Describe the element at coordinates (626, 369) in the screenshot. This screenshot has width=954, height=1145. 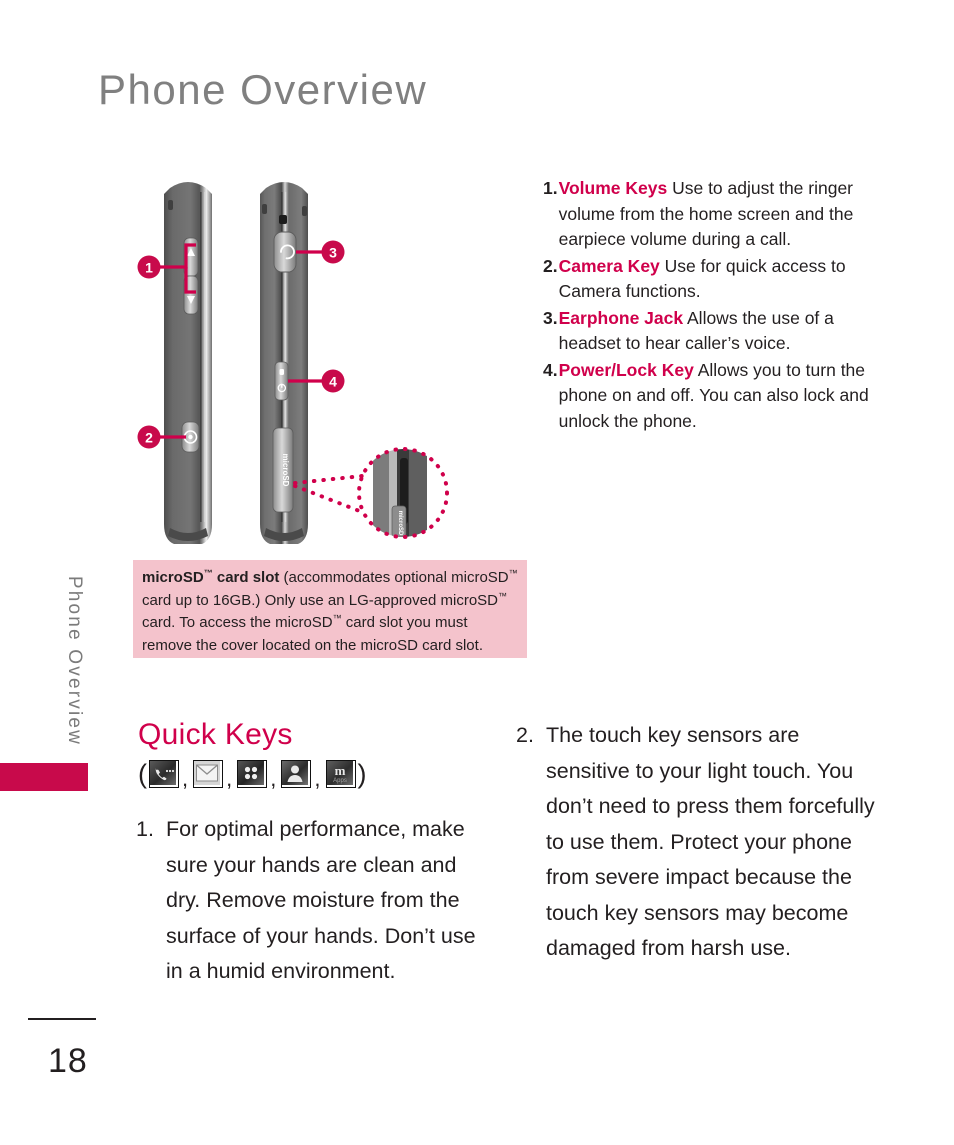
I see `callout-keyword-4: Power/Lock Key` at that location.